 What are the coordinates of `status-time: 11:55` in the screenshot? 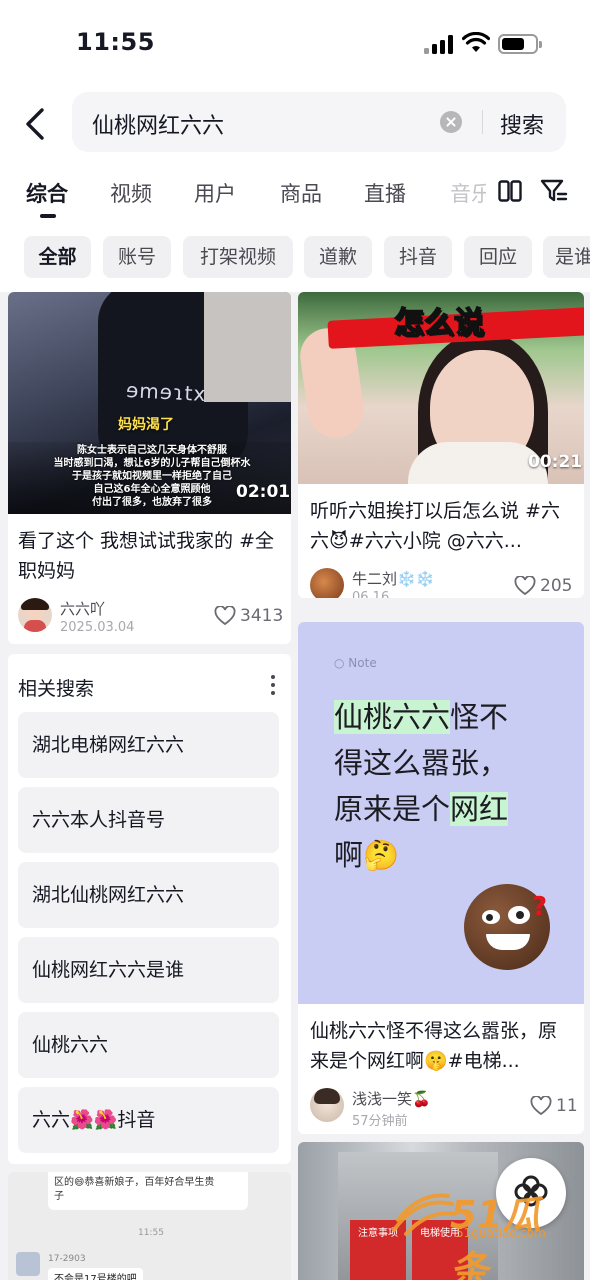 It's located at (115, 42).